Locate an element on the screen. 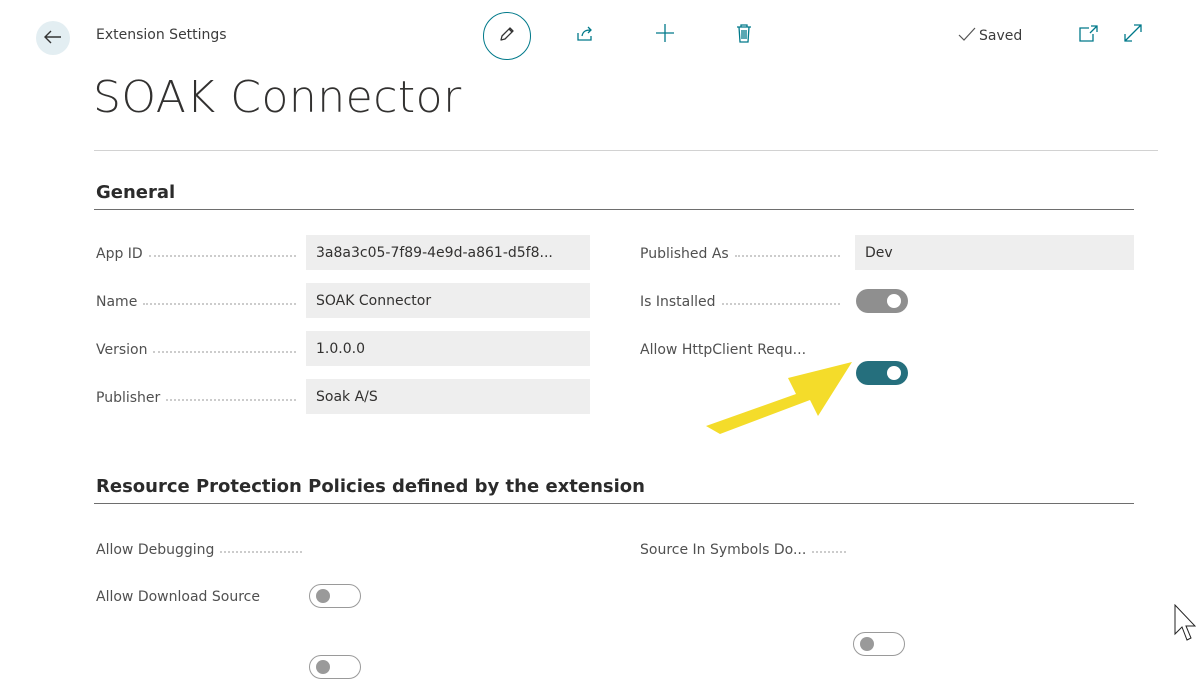  plus-icon is located at coordinates (665, 35).